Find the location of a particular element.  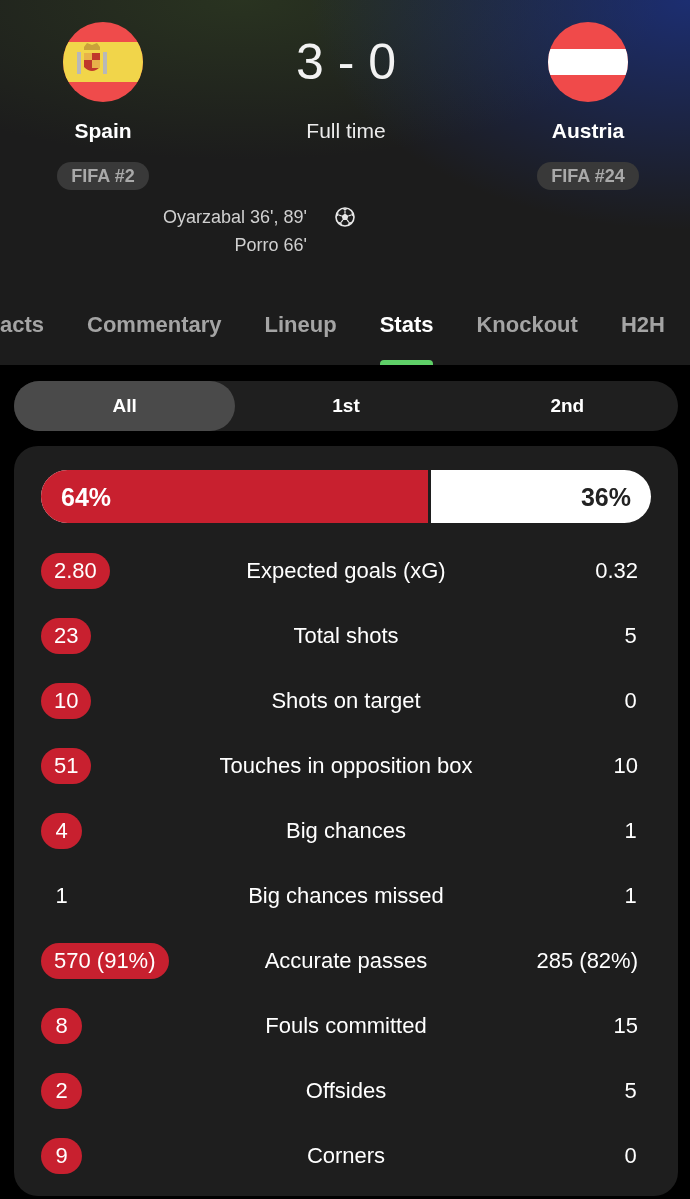

period-tab: 1st is located at coordinates (346, 406).